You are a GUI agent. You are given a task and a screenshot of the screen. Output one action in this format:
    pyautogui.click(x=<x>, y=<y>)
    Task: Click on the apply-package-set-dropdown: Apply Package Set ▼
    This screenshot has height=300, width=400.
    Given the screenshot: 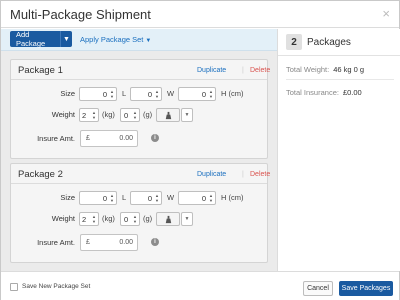 What is the action you would take?
    pyautogui.click(x=115, y=39)
    